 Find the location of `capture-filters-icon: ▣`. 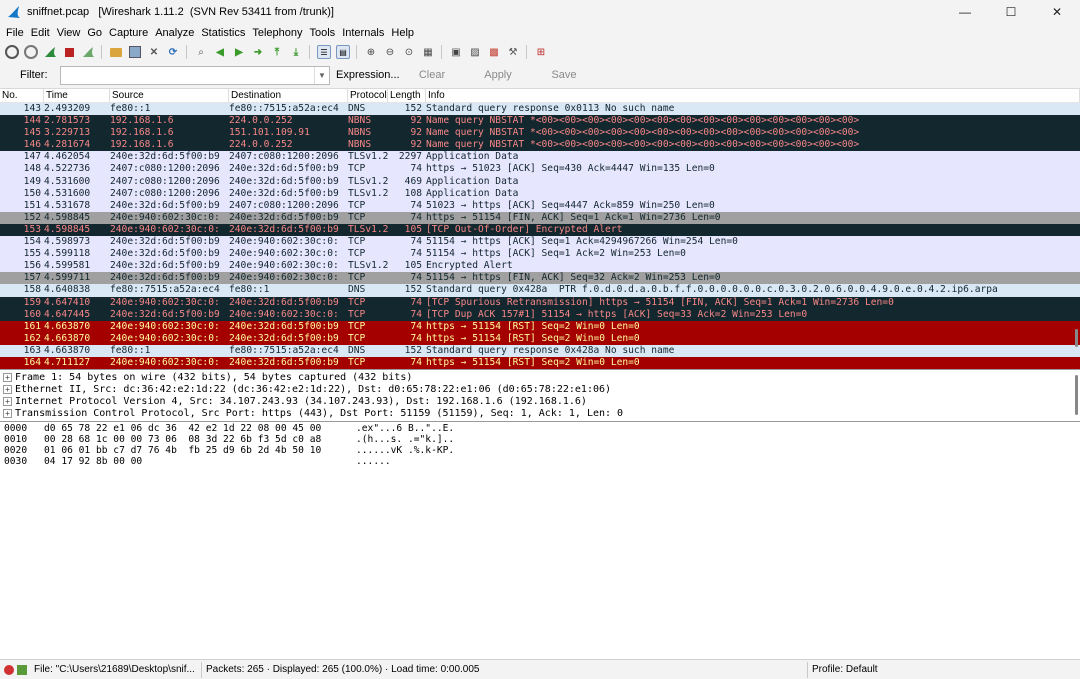

capture-filters-icon: ▣ is located at coordinates (456, 52).